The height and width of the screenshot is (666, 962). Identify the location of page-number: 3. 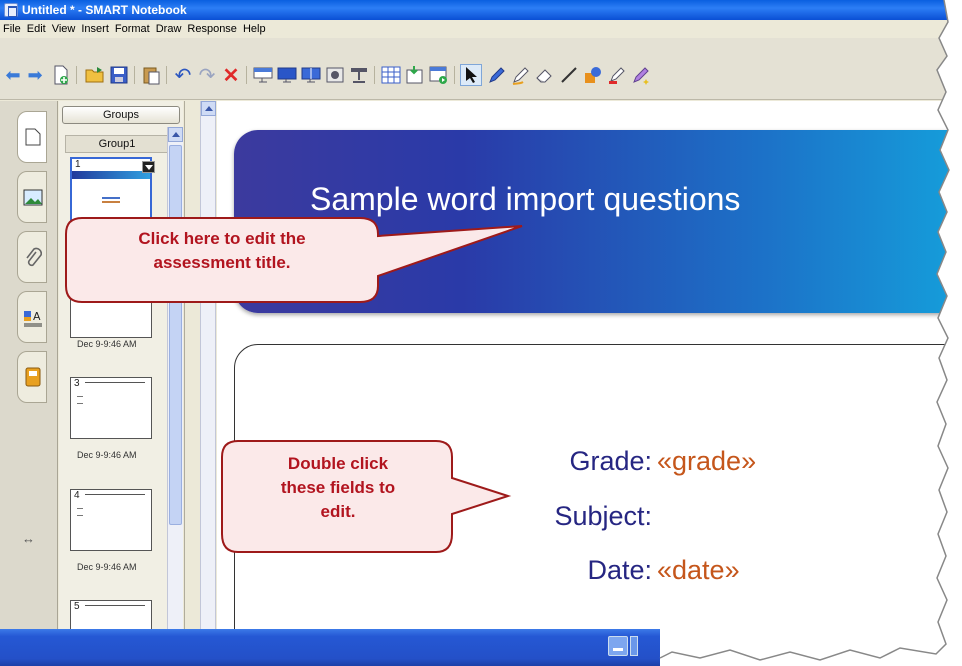
(77, 383).